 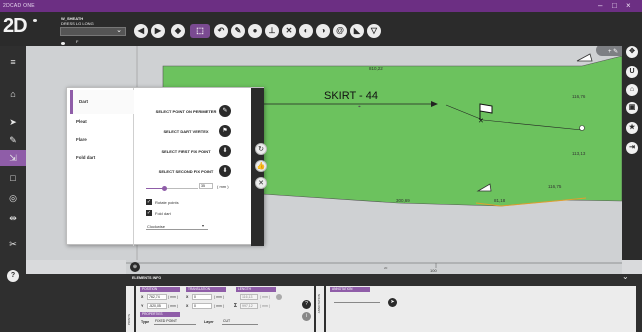 I want to click on x-unit: ( mm ), so click(x=173, y=297).